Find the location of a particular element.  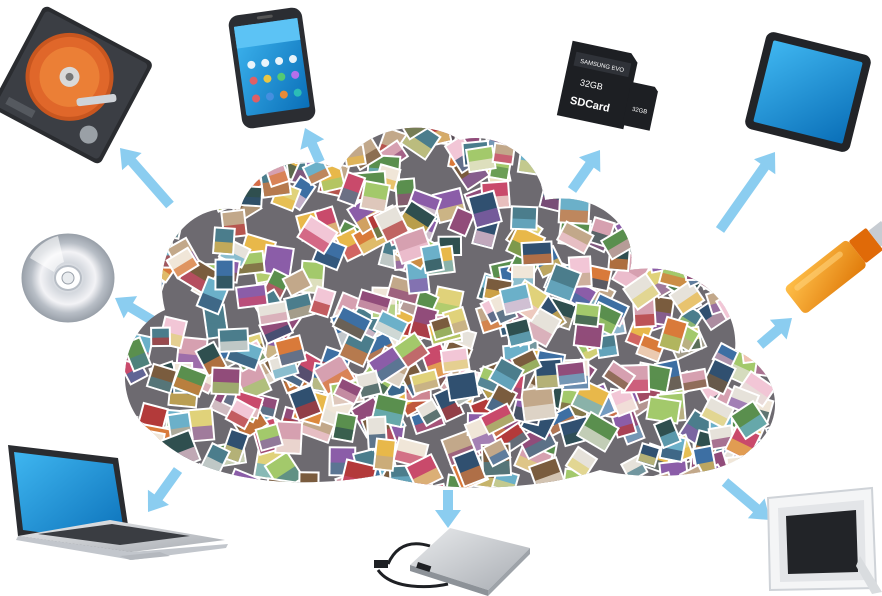

usb-flash-drive-icon is located at coordinates (833, 267).